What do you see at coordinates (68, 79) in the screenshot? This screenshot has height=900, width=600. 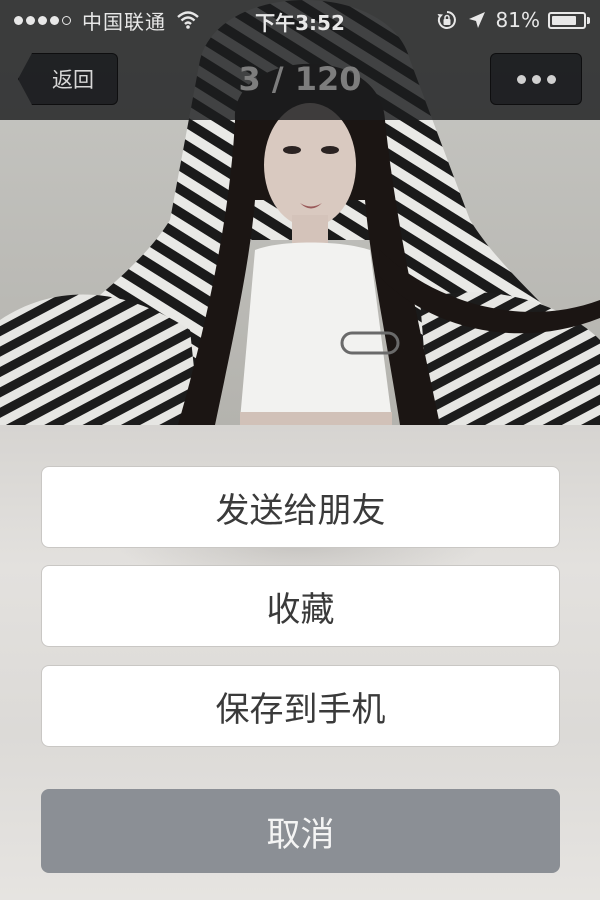 I see `back-button: 返回` at bounding box center [68, 79].